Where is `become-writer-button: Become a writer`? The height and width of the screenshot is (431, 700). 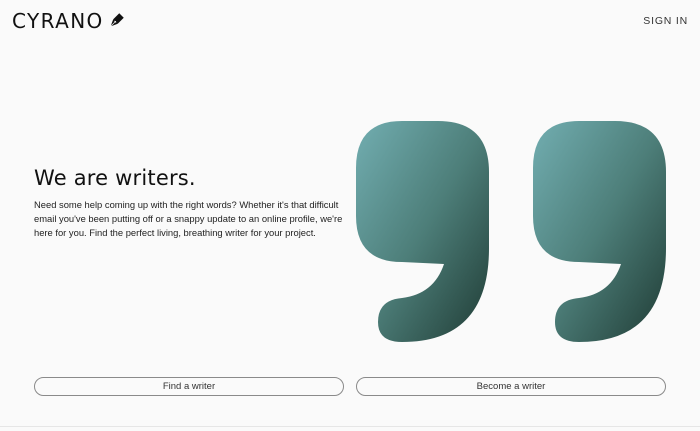
become-writer-button: Become a writer is located at coordinates (511, 386).